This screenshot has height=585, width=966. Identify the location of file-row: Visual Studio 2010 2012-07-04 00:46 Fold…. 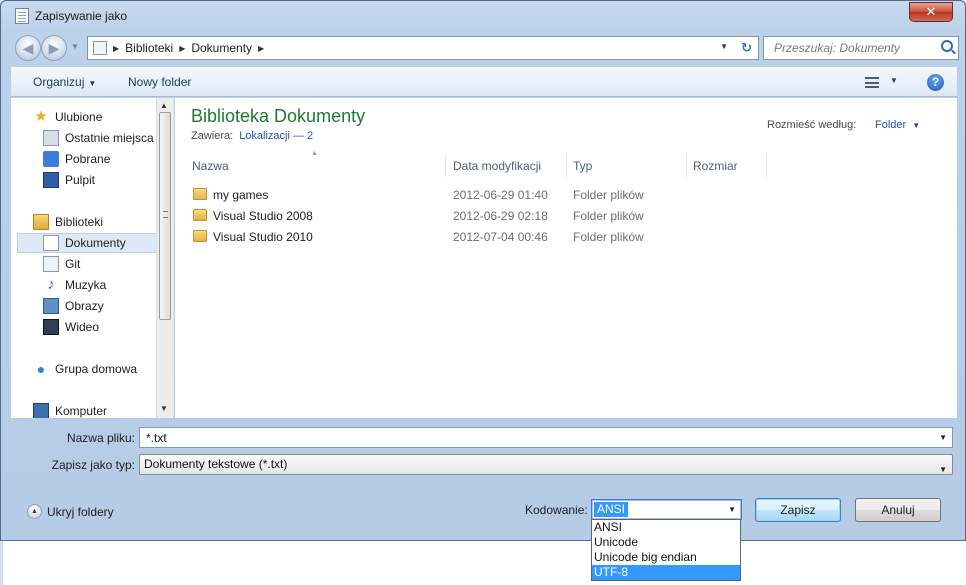
(439, 237).